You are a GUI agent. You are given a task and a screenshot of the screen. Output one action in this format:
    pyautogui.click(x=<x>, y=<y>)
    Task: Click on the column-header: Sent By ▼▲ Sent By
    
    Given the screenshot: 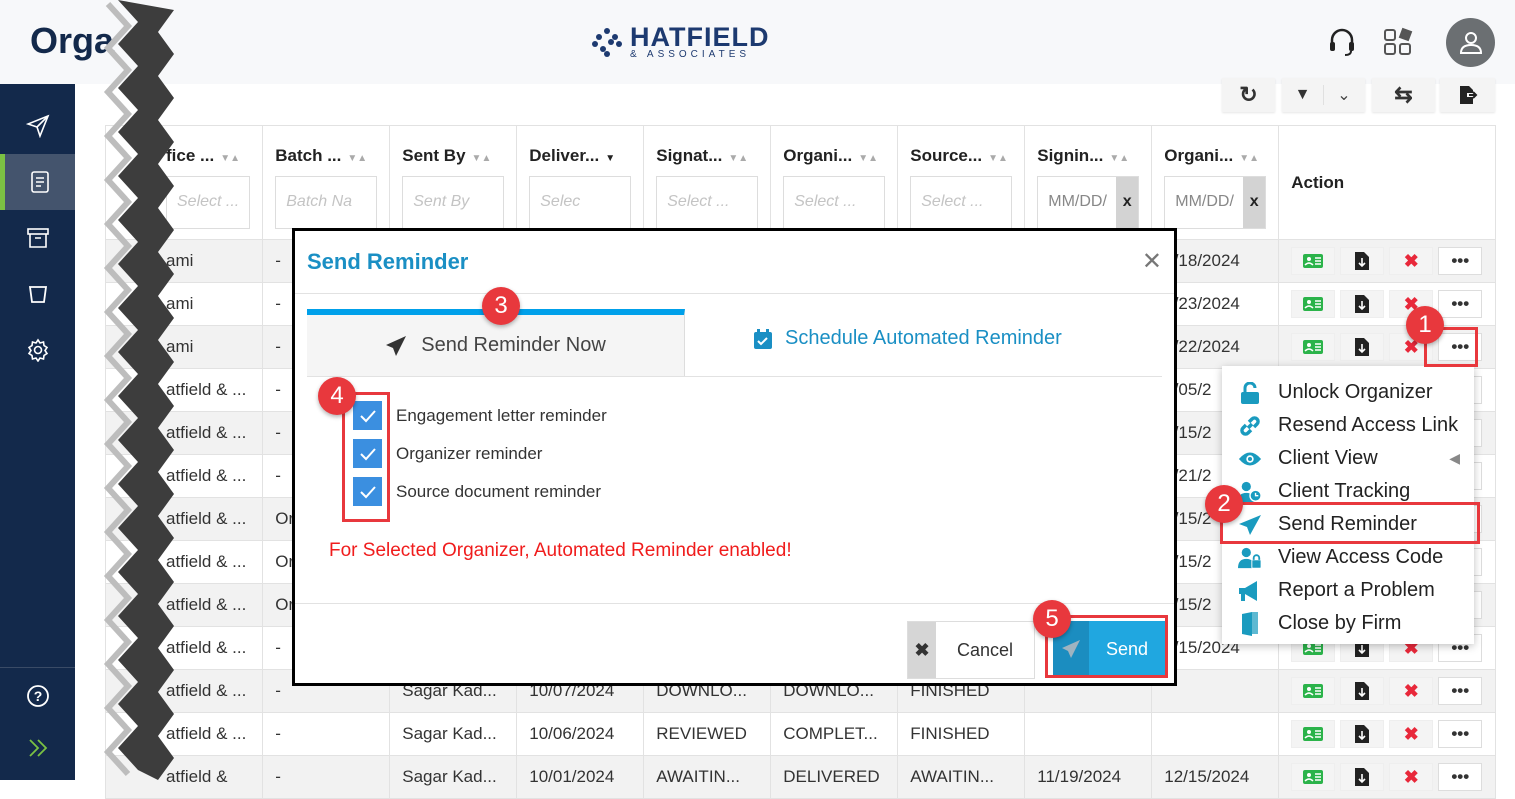 What is the action you would take?
    pyautogui.click(x=453, y=182)
    